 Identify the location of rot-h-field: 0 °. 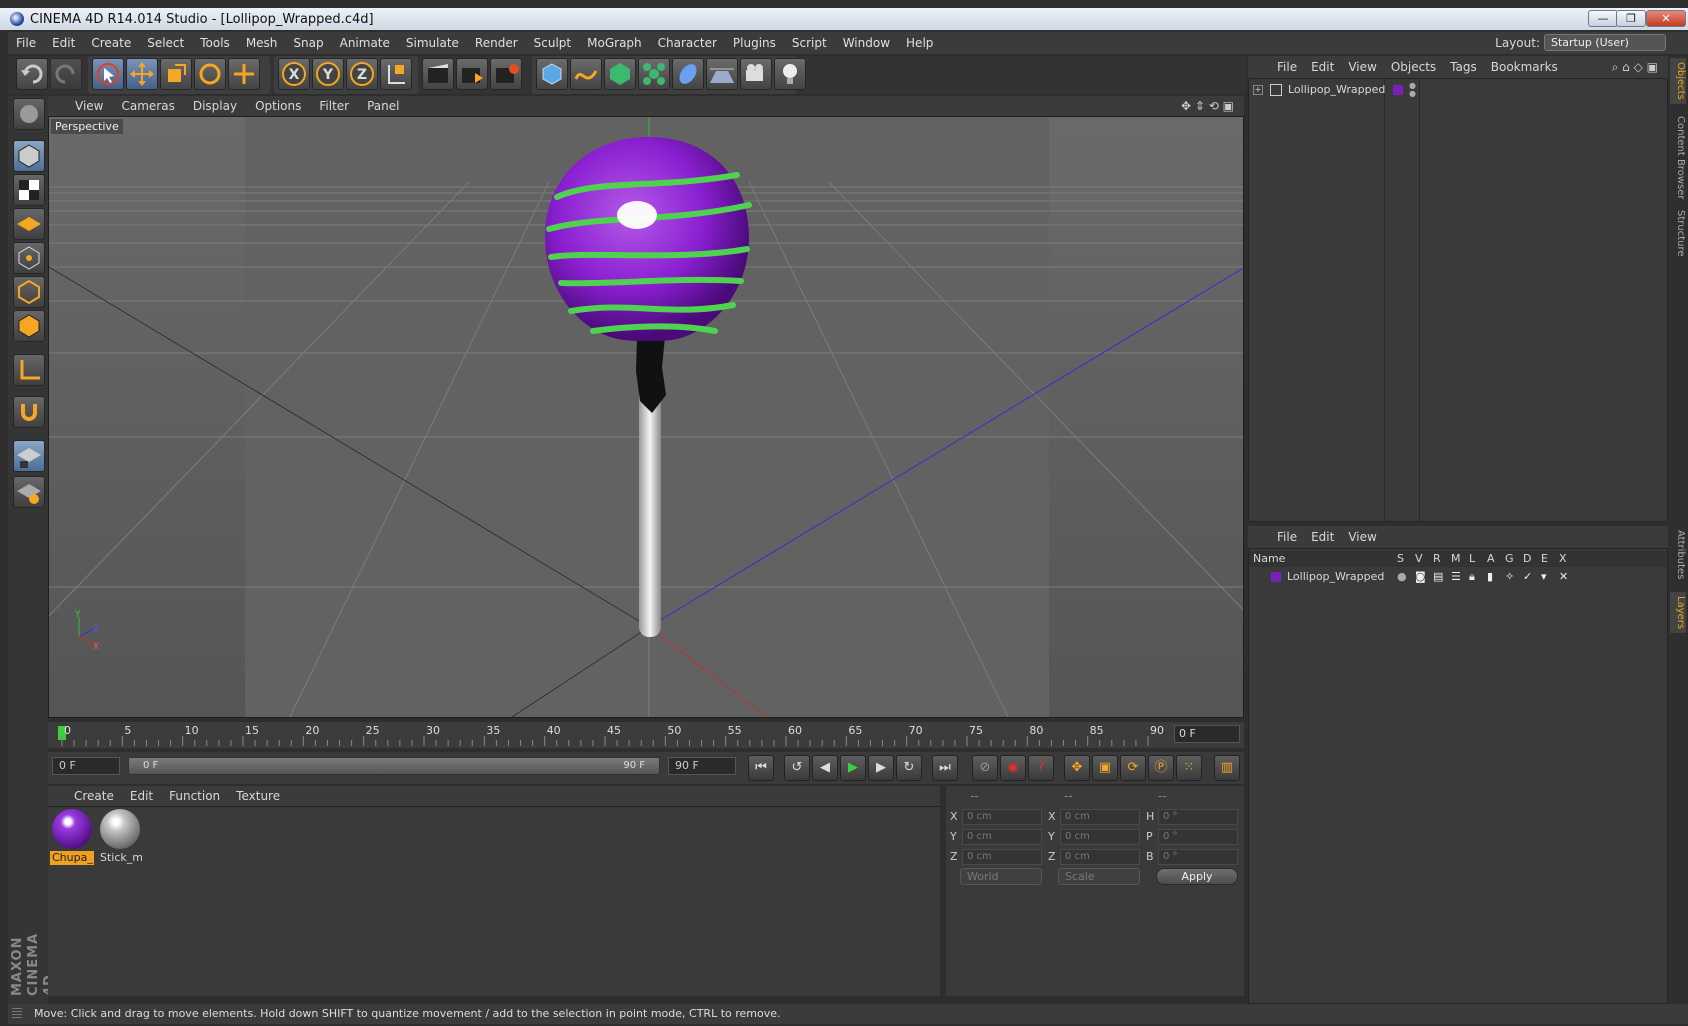
(1198, 817).